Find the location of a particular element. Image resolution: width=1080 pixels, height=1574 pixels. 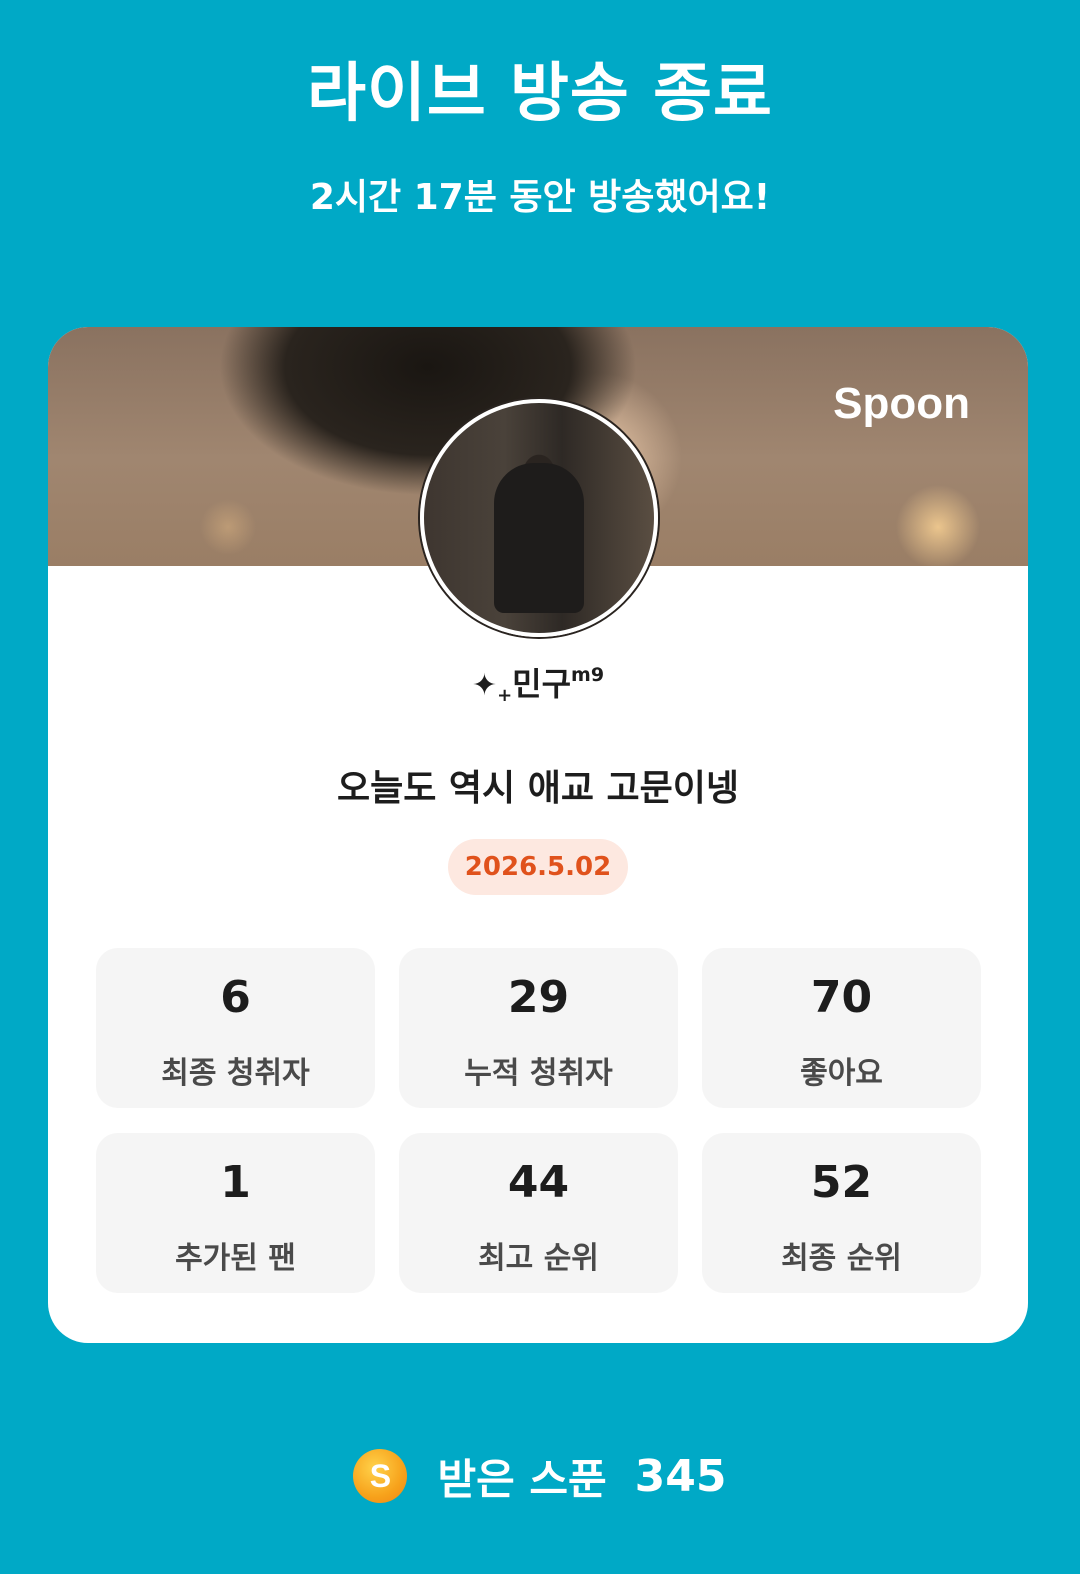

stat-final-rank: 52 최종 순위 is located at coordinates (841, 1213).